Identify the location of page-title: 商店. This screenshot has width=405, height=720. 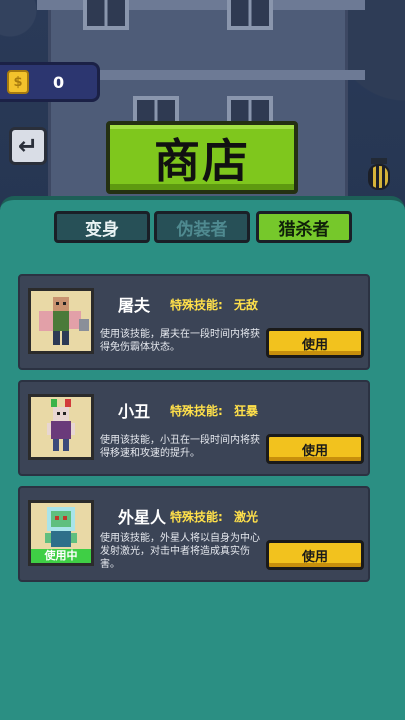
(202, 157).